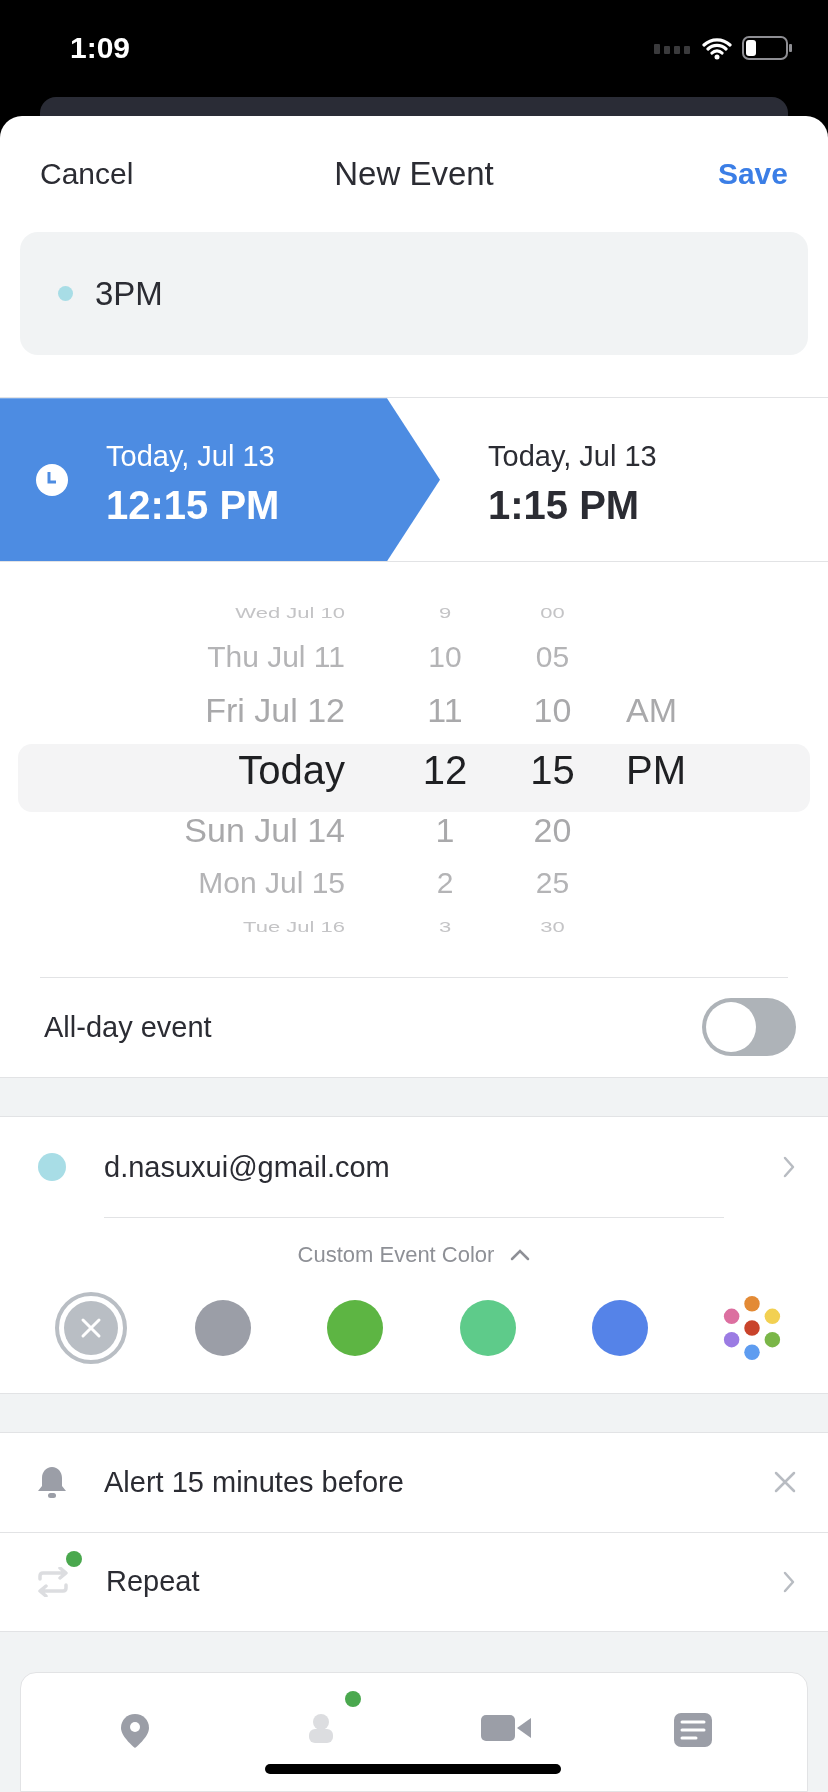 The height and width of the screenshot is (1792, 828). What do you see at coordinates (693, 1730) in the screenshot?
I see `notes-icon` at bounding box center [693, 1730].